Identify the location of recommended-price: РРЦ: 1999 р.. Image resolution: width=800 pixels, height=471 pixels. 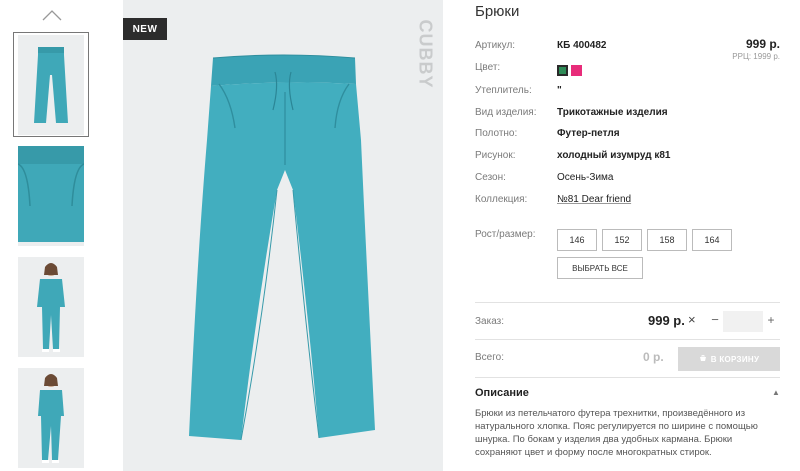
(756, 56).